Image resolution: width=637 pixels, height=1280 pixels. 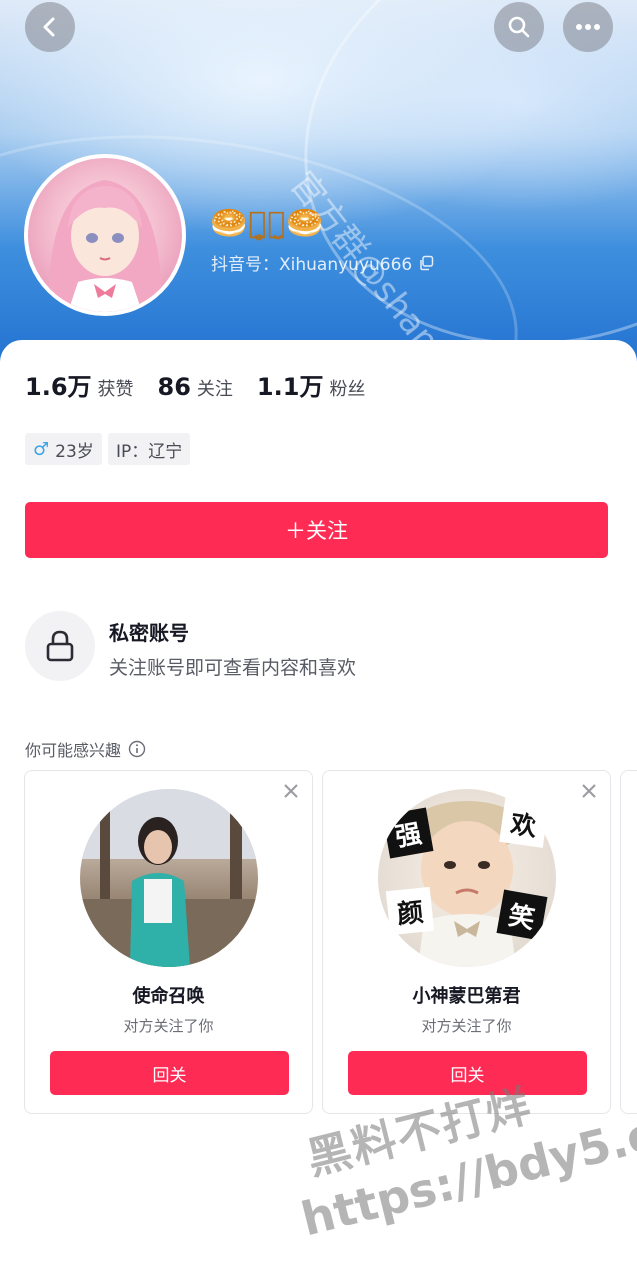 I want to click on more-button, so click(x=588, y=27).